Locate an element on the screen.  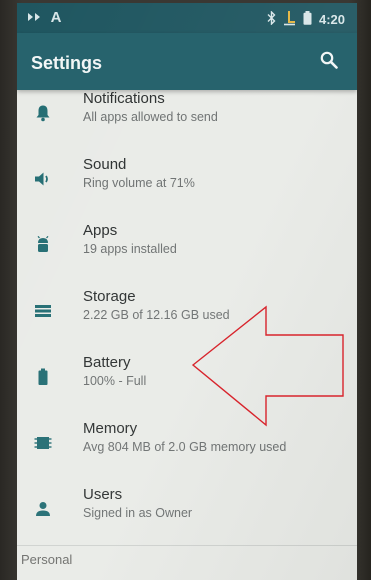
status-icons: 4:20 is located at coordinates (306, 19).